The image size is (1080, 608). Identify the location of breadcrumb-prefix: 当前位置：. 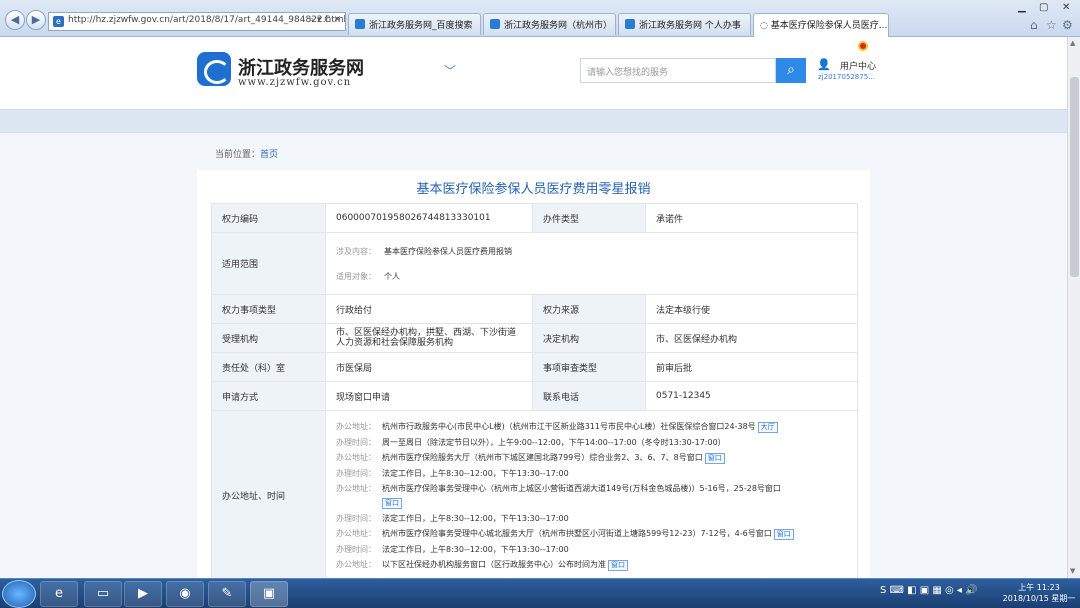
(238, 155).